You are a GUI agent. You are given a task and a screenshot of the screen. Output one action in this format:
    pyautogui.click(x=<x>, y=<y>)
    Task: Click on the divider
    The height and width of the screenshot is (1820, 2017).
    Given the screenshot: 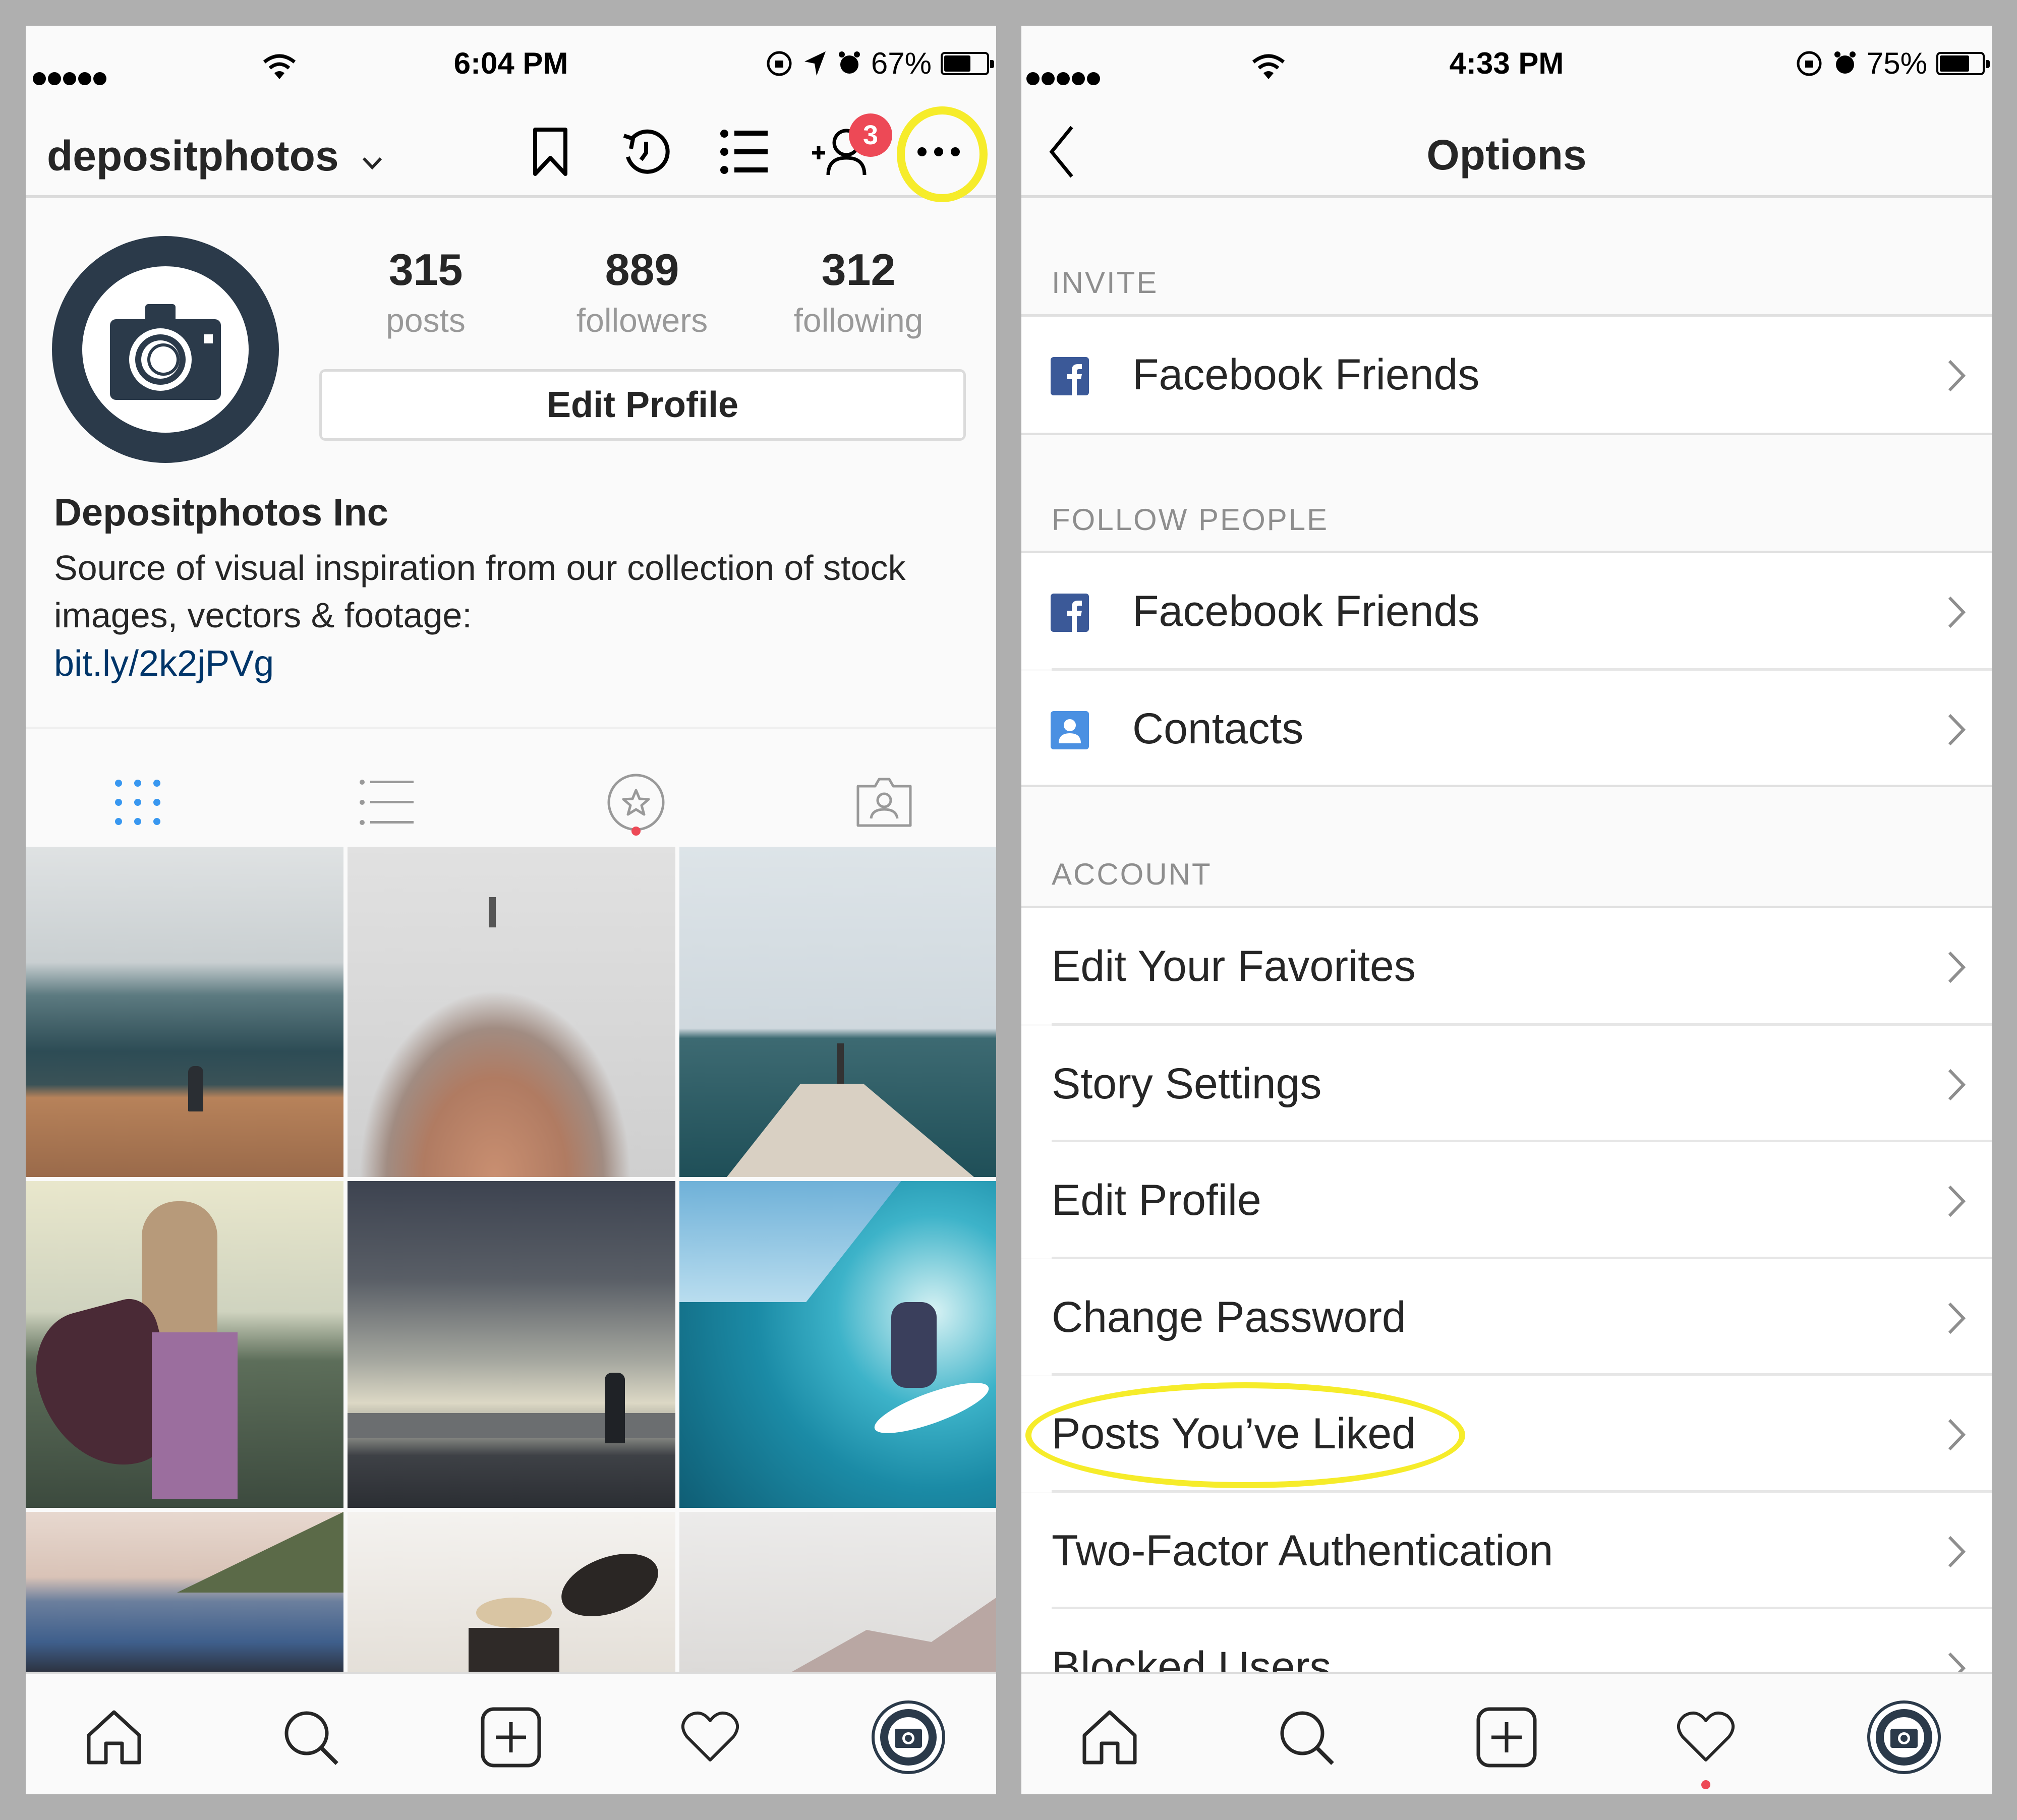 What is the action you would take?
    pyautogui.click(x=511, y=728)
    